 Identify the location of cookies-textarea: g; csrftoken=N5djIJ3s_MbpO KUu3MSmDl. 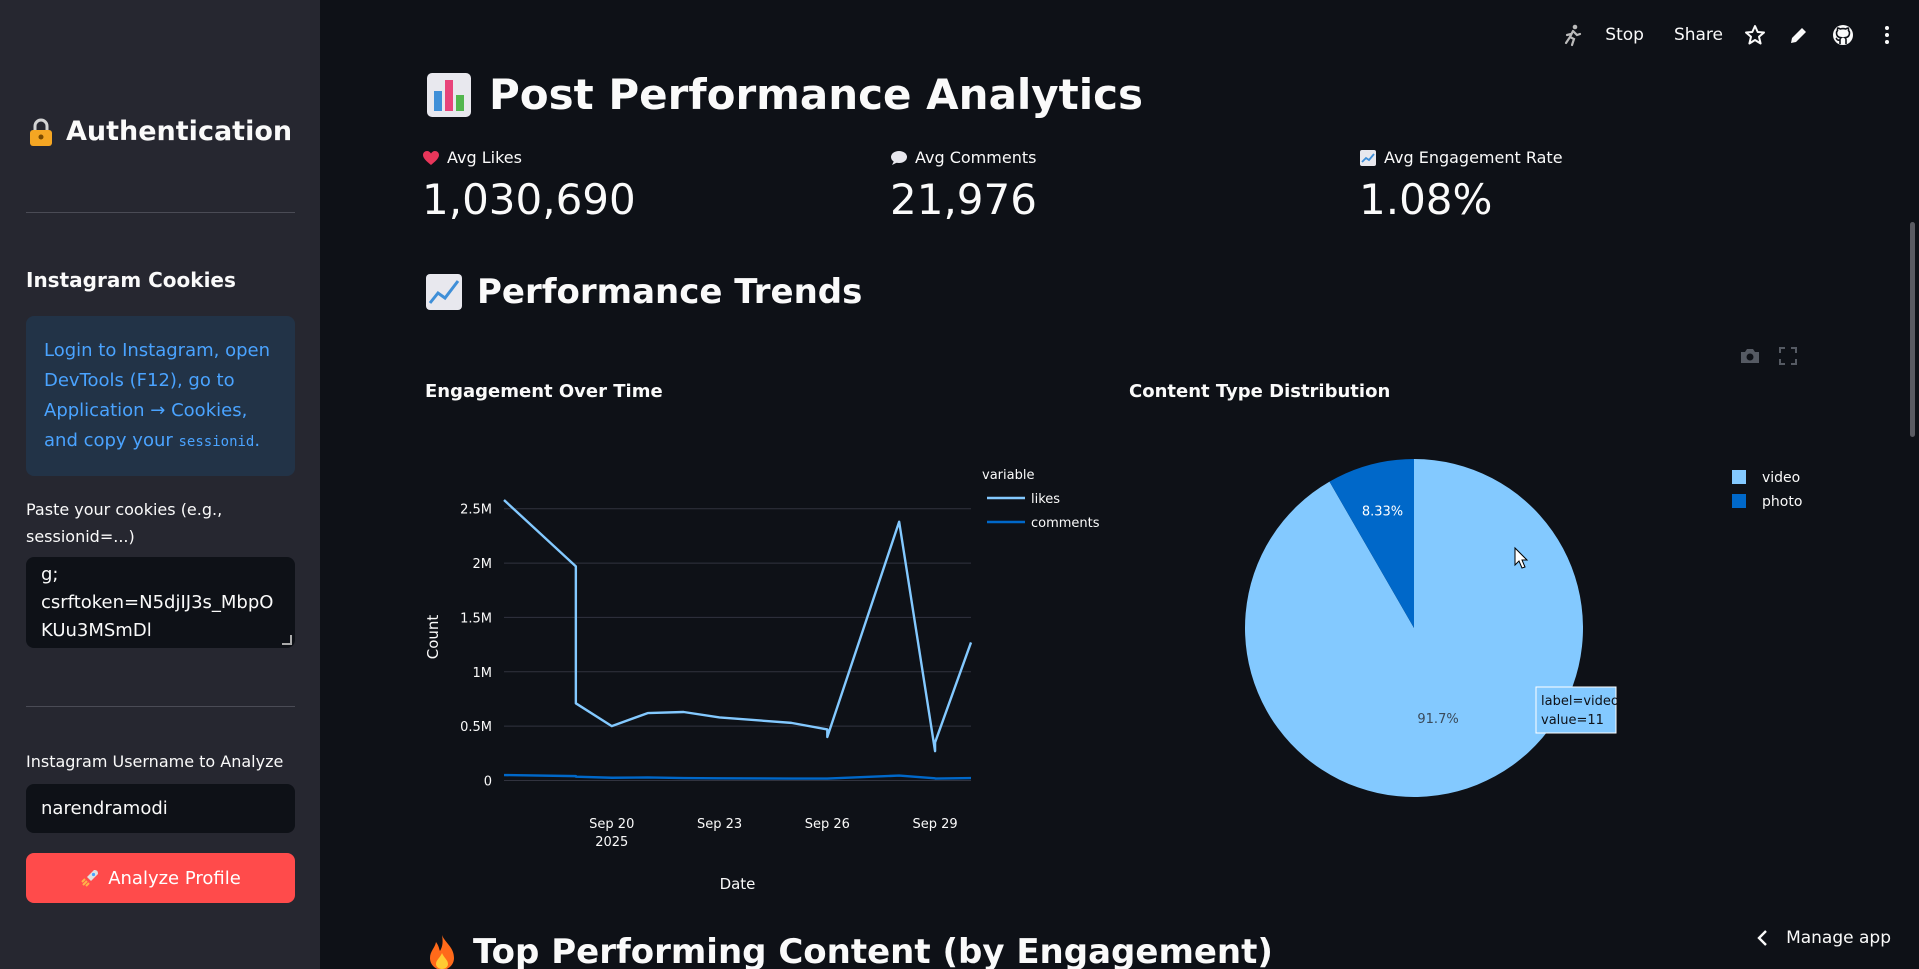
(160, 602).